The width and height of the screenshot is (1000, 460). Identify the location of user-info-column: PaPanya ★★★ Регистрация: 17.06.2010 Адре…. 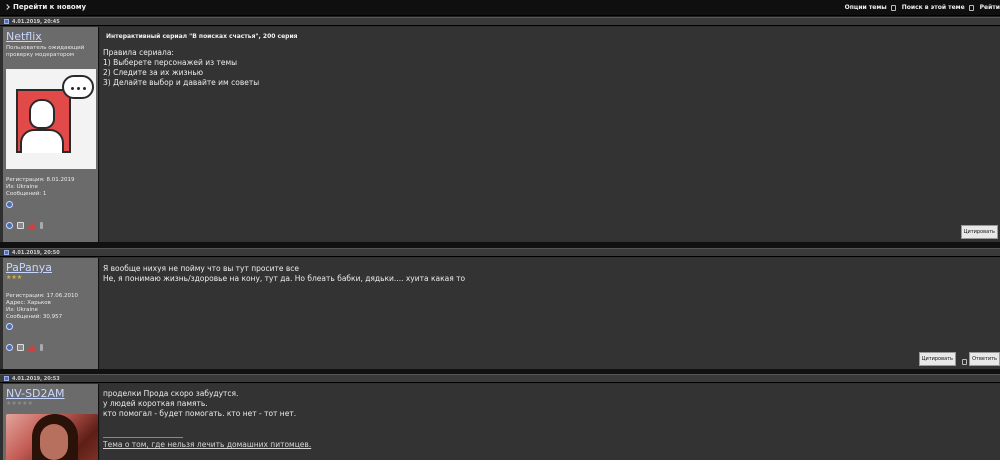
(51, 313).